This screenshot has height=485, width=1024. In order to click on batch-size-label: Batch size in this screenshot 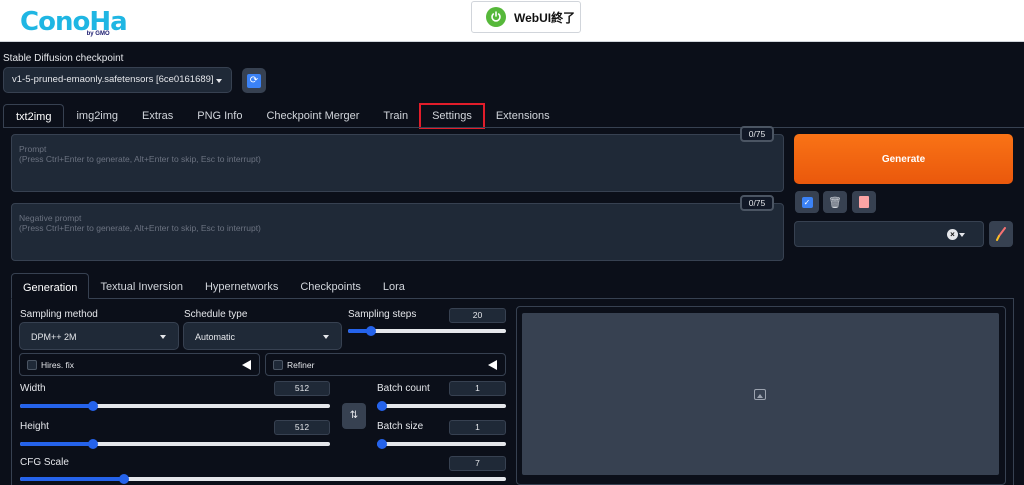, I will do `click(400, 426)`.